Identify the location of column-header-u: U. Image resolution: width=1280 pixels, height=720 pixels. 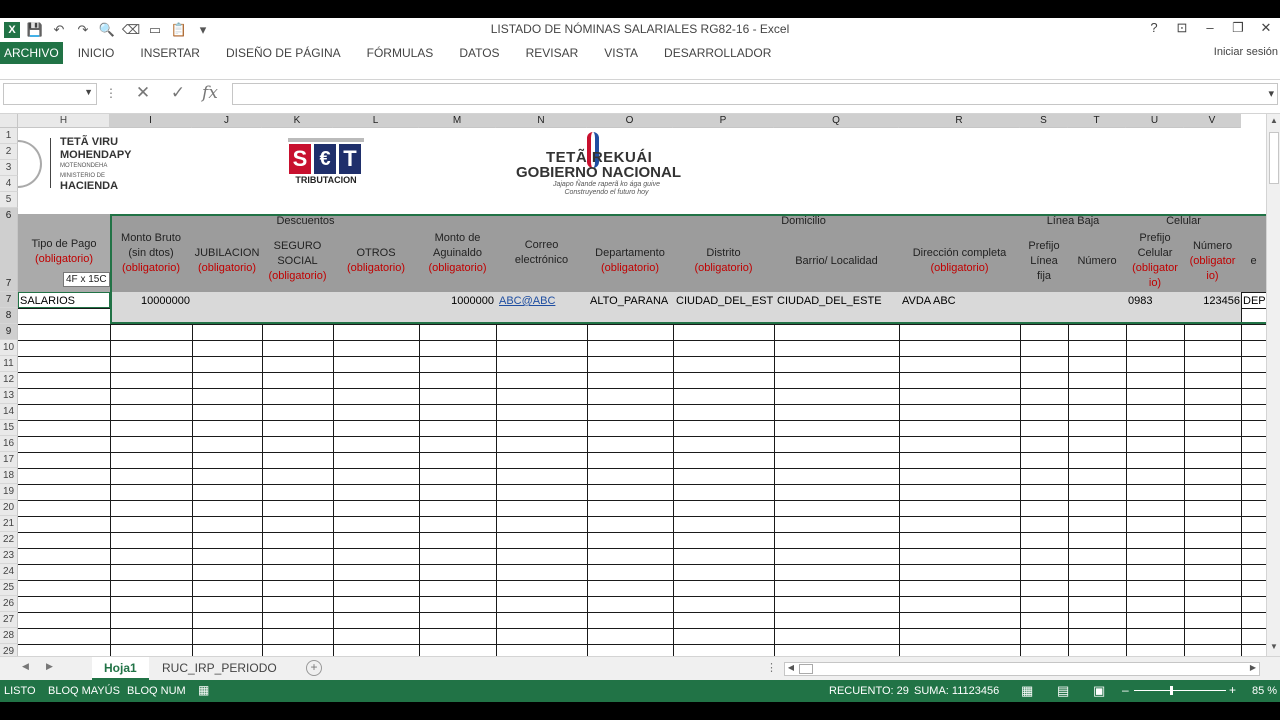
(1155, 121).